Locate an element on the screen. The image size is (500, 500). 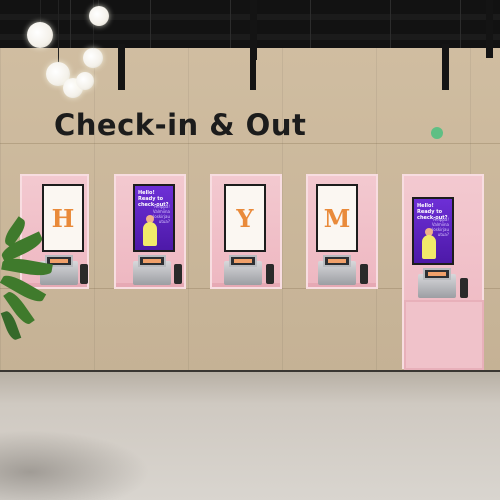
kiosk-screen-m: M is located at coordinates (337, 218).